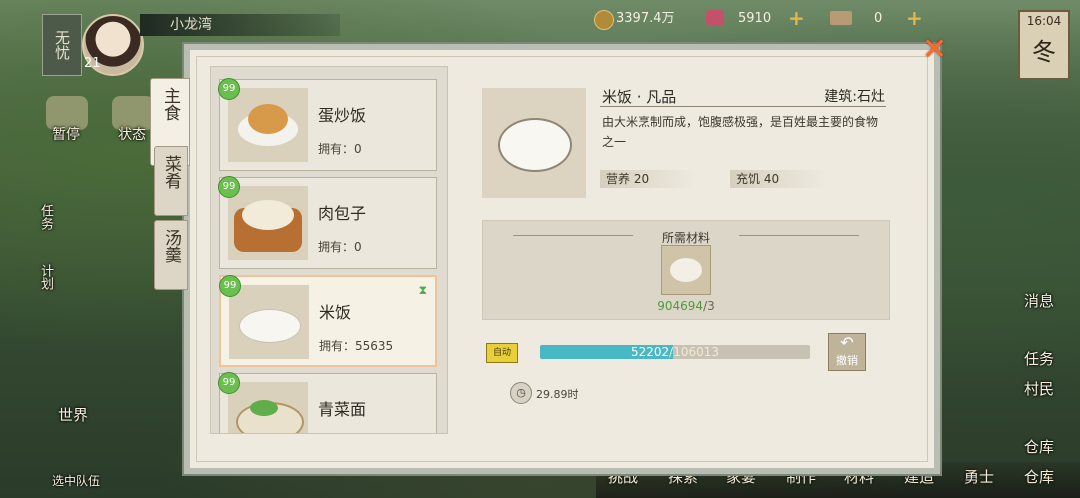 Image resolution: width=1080 pixels, height=498 pixels. I want to click on selected-food-image, so click(534, 143).